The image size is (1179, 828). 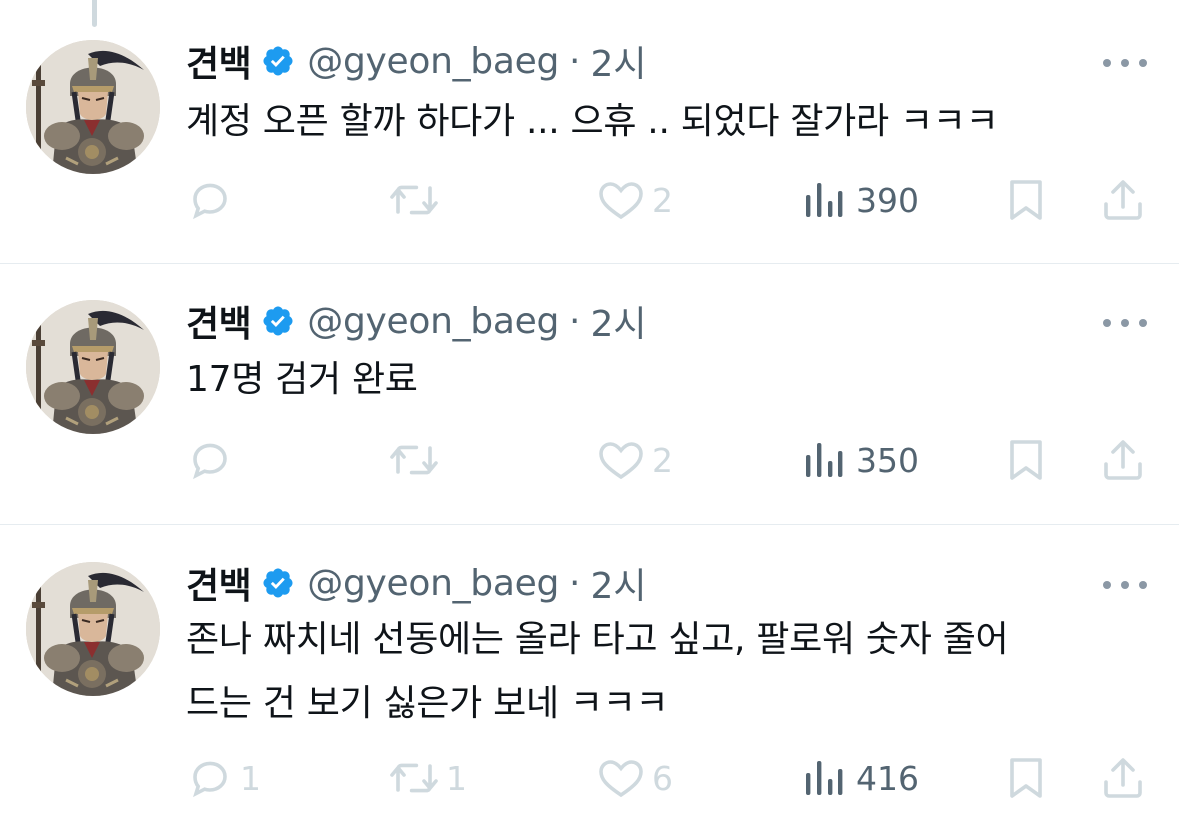 I want to click on tweet-text: 17명 검거 완료, so click(x=671, y=380).